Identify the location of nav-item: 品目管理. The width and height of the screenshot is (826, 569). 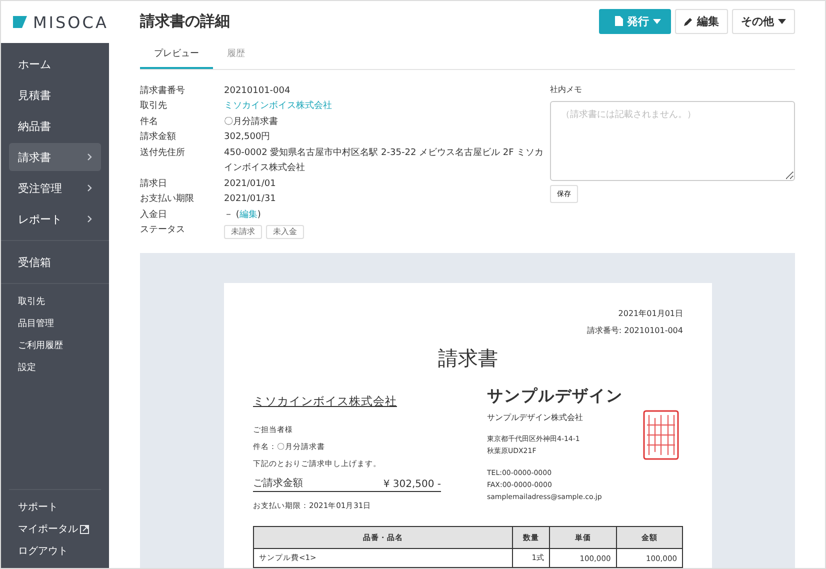
(55, 323).